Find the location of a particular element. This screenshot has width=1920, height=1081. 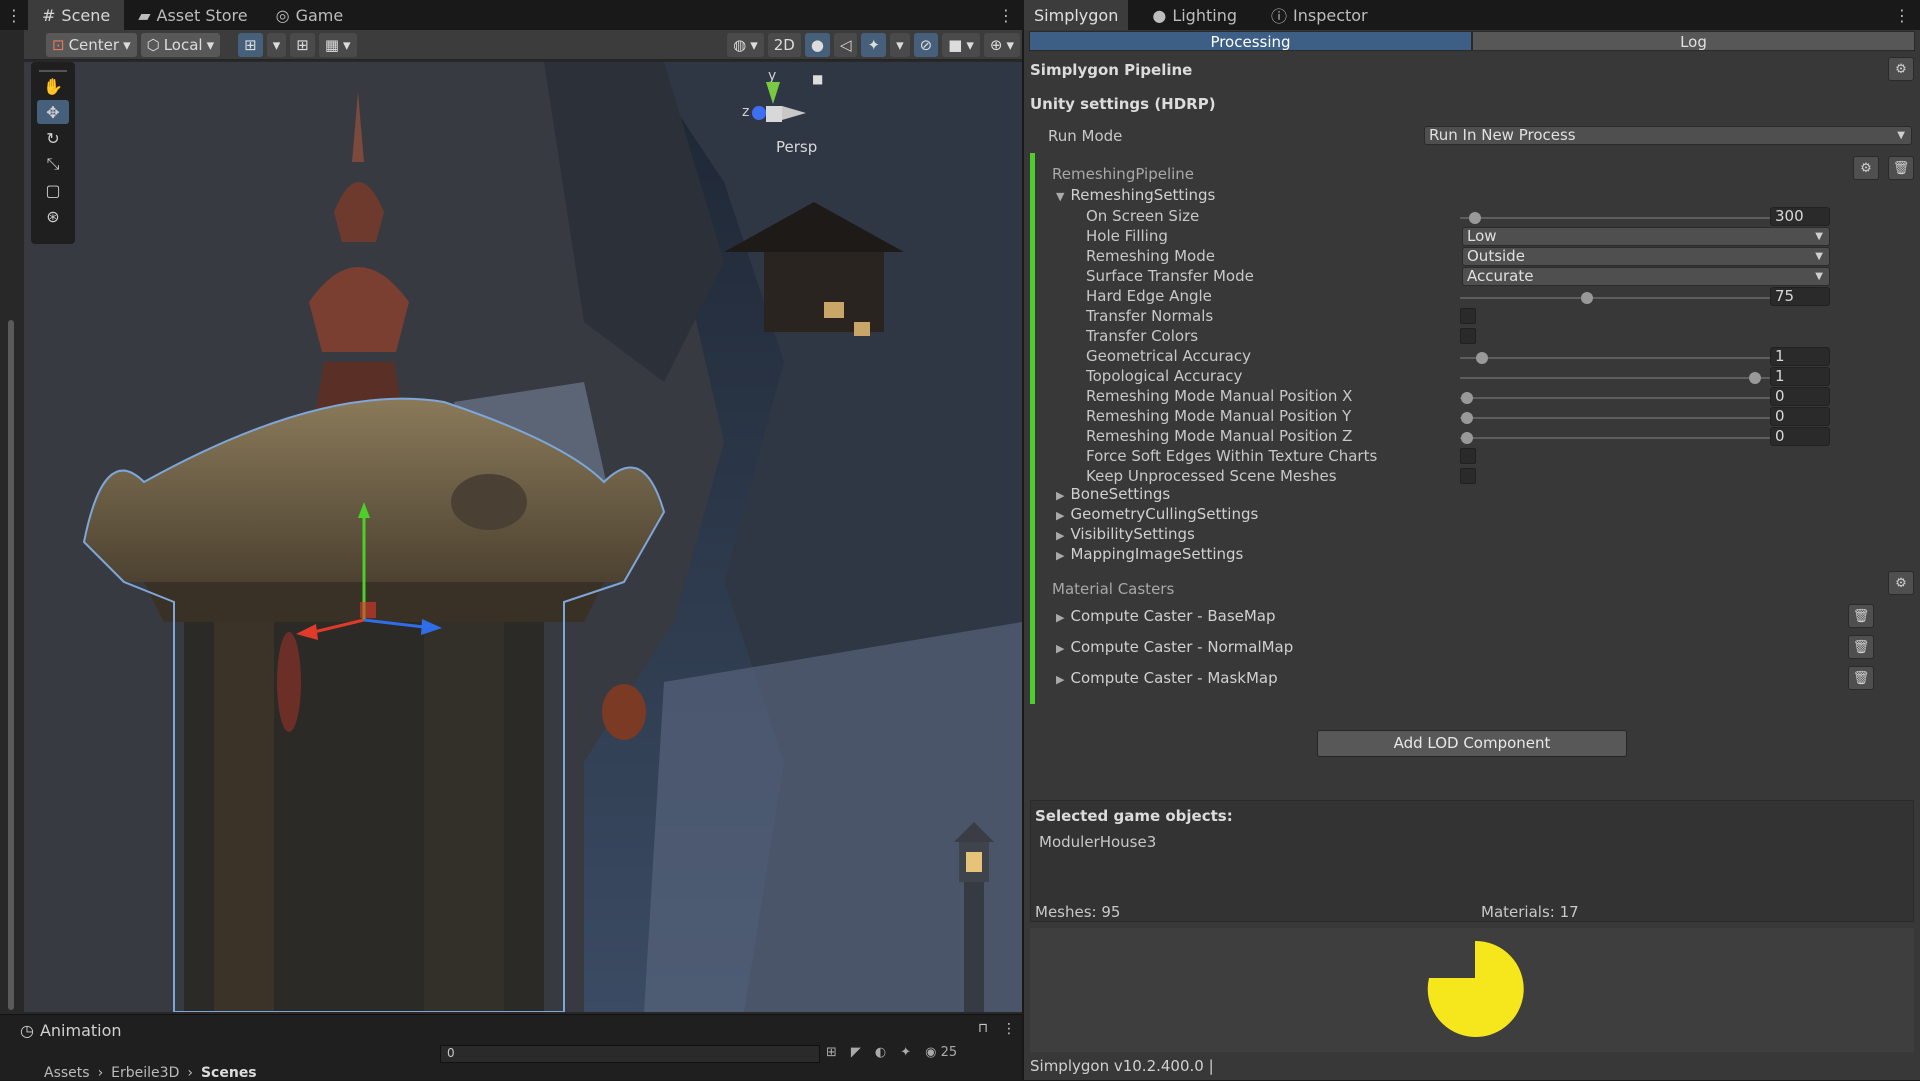

caster-maskmap-delete-button: 🗑 is located at coordinates (1861, 678).